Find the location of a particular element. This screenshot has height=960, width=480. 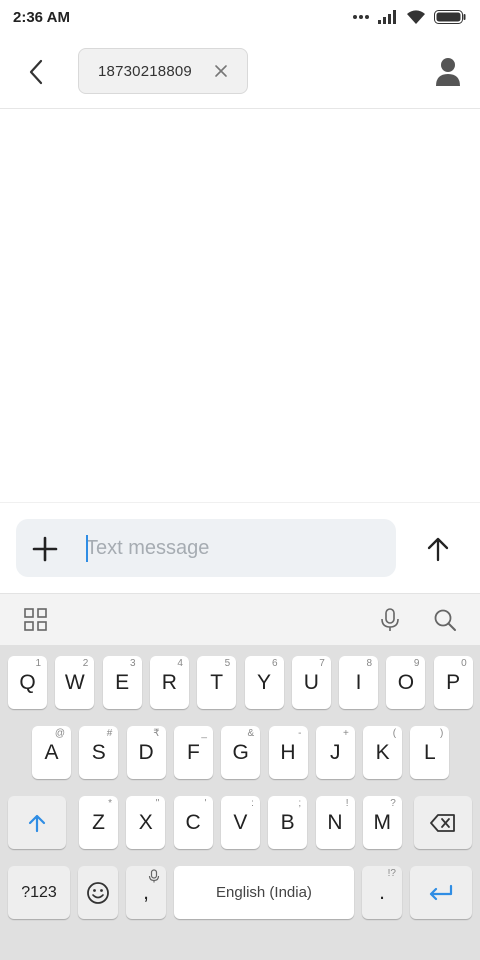

key-hint: - is located at coordinates (300, 733).